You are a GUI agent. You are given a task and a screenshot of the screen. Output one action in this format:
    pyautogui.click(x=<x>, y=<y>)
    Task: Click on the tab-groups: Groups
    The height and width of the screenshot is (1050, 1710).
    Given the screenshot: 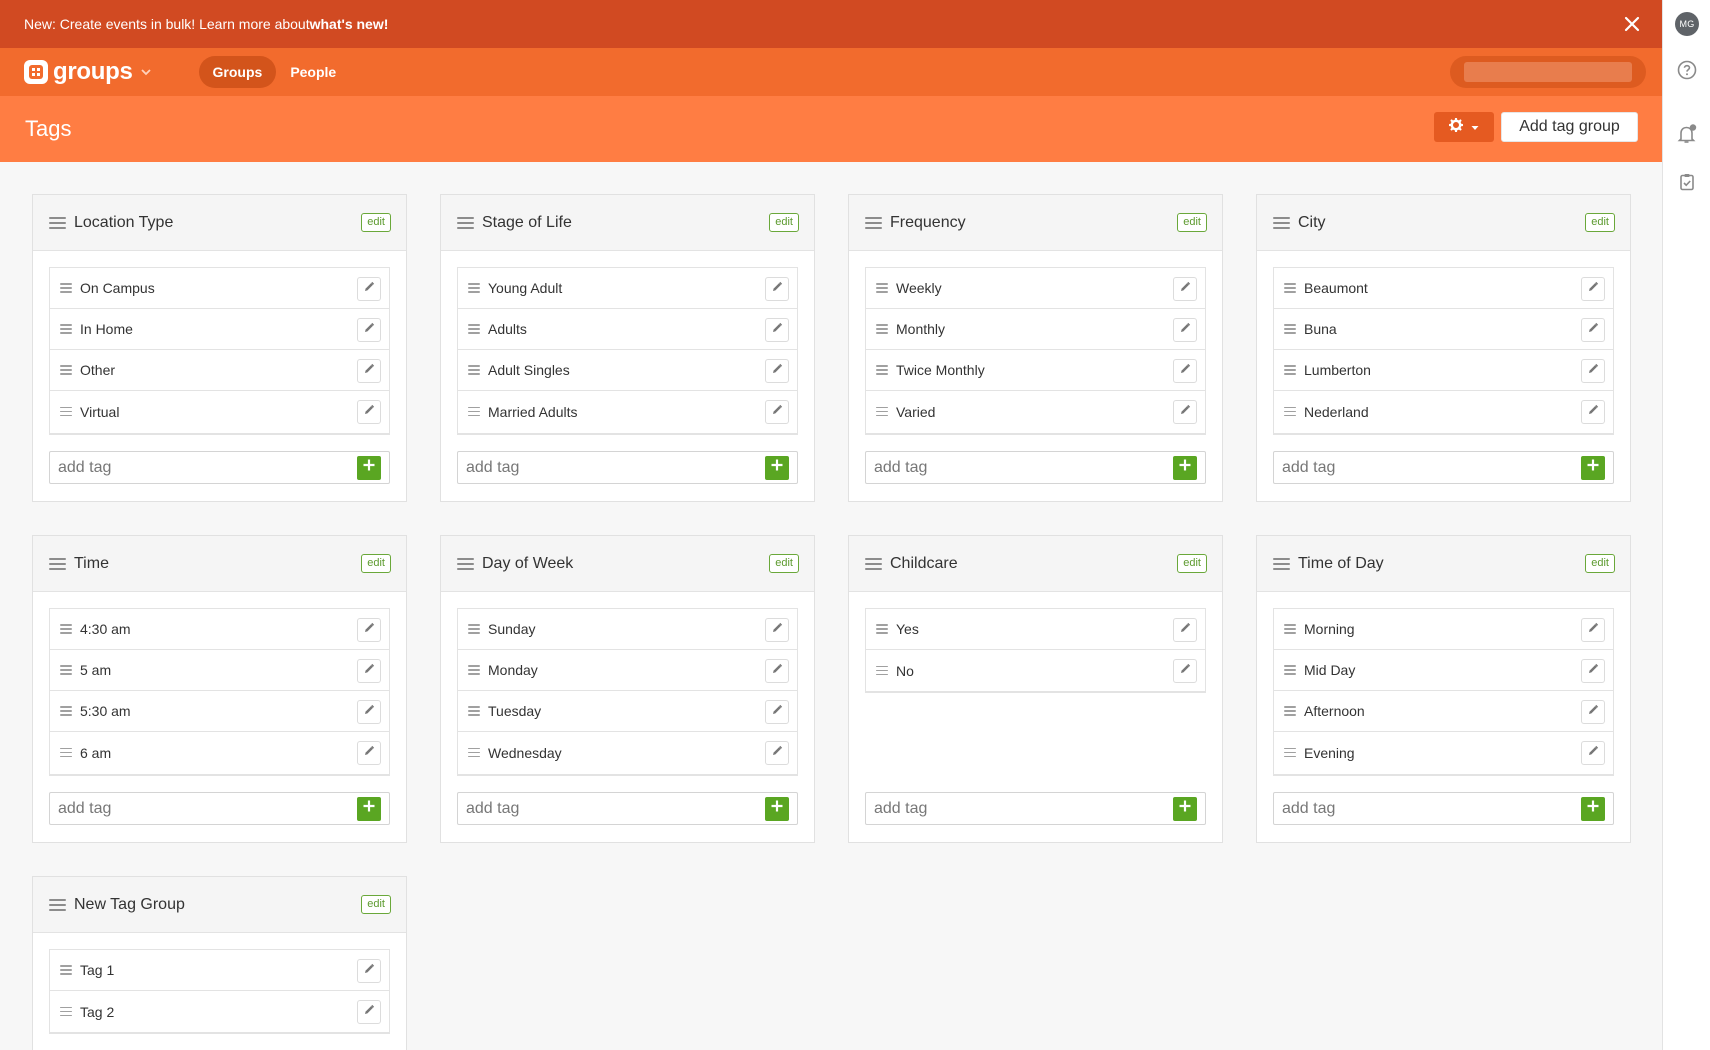 What is the action you would take?
    pyautogui.click(x=237, y=72)
    